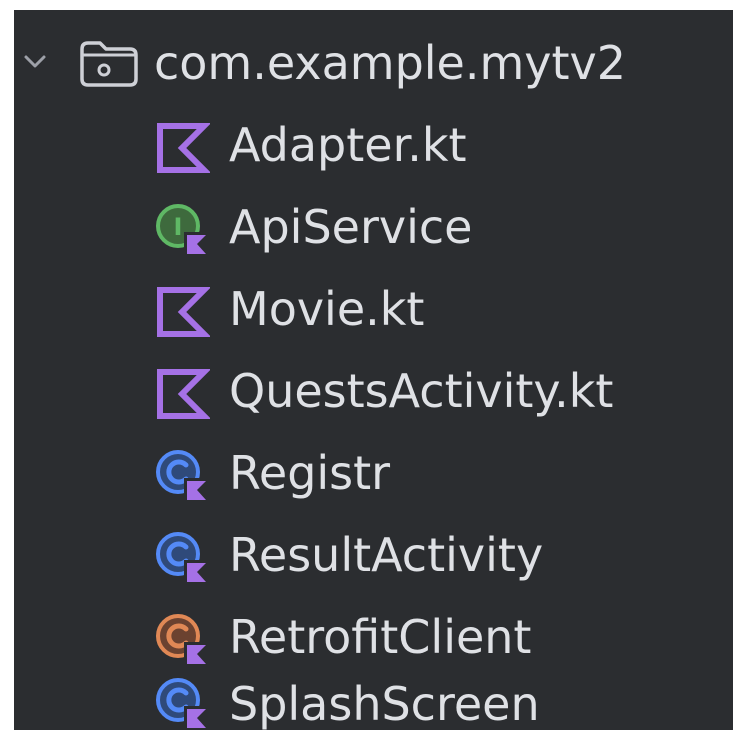  Describe the element at coordinates (109, 64) in the screenshot. I see `folder-icon` at that location.